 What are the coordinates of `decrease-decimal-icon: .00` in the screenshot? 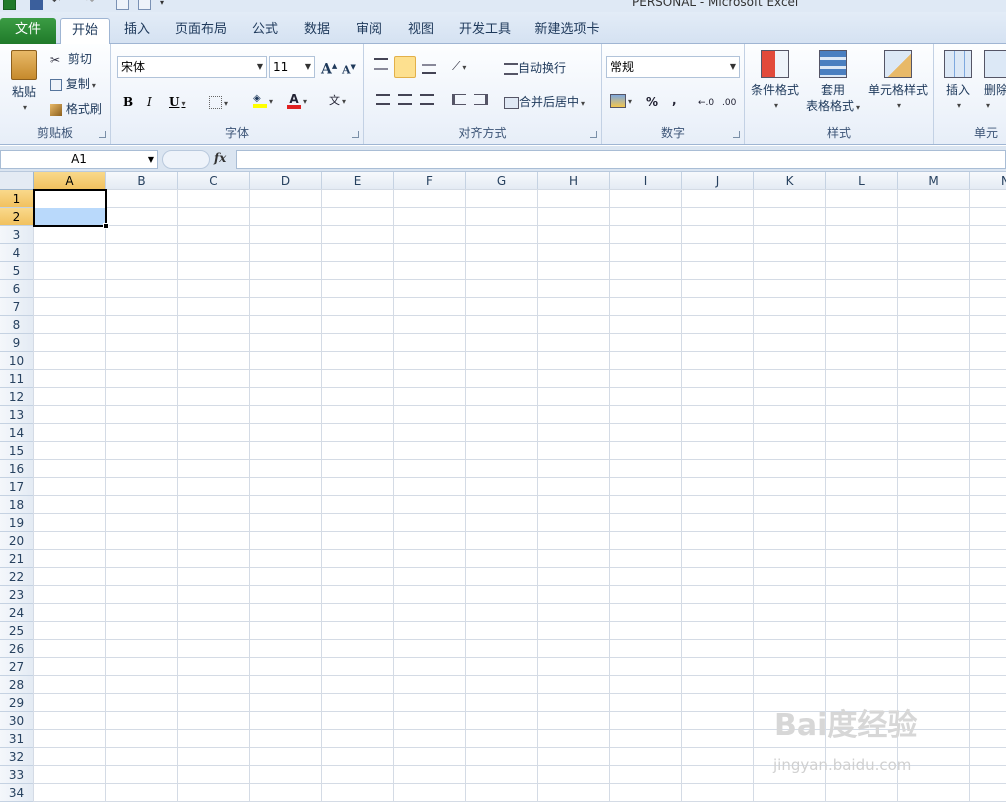 It's located at (729, 103).